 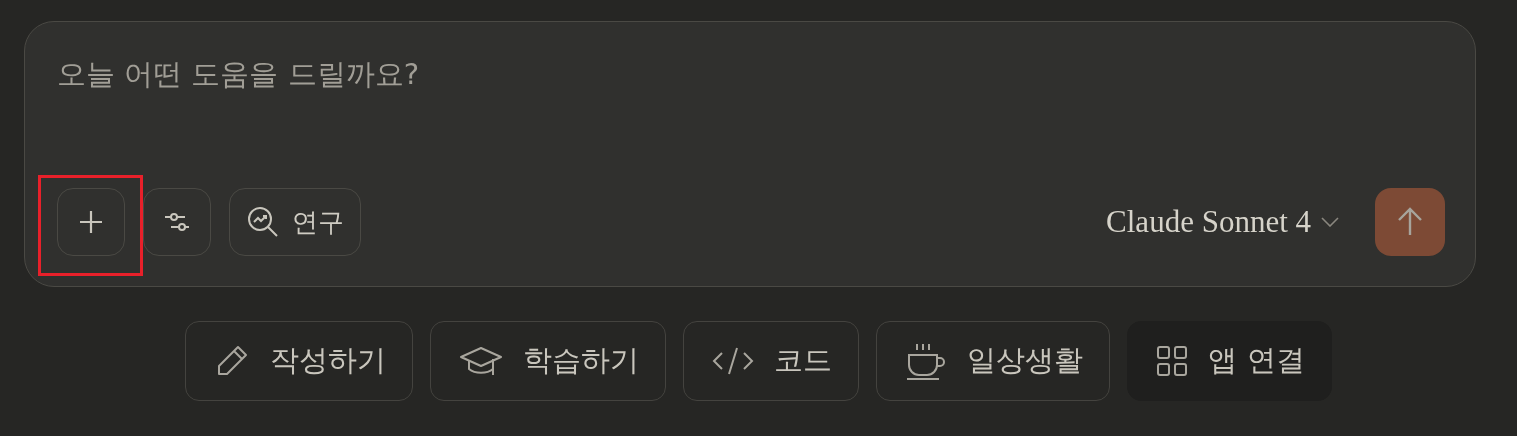 I want to click on suggestion-chip: 코드, so click(x=771, y=361).